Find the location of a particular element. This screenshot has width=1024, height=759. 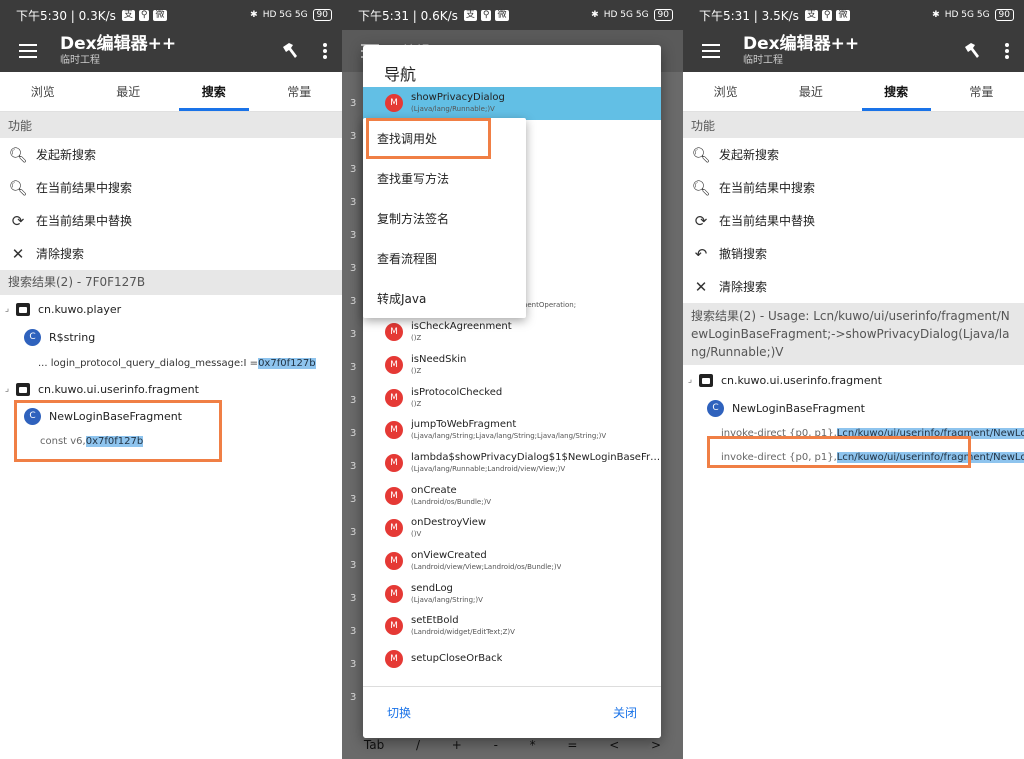

key-slash: / is located at coordinates (418, 745).